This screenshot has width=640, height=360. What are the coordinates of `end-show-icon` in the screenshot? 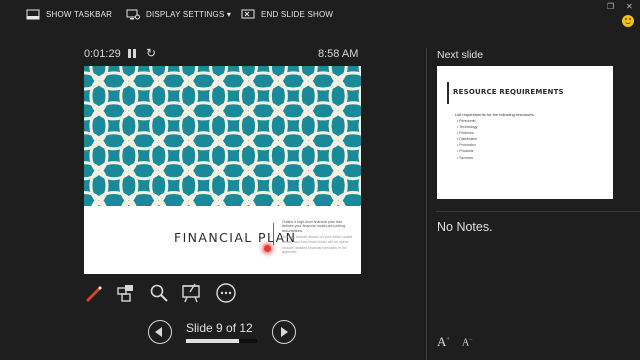 It's located at (248, 14).